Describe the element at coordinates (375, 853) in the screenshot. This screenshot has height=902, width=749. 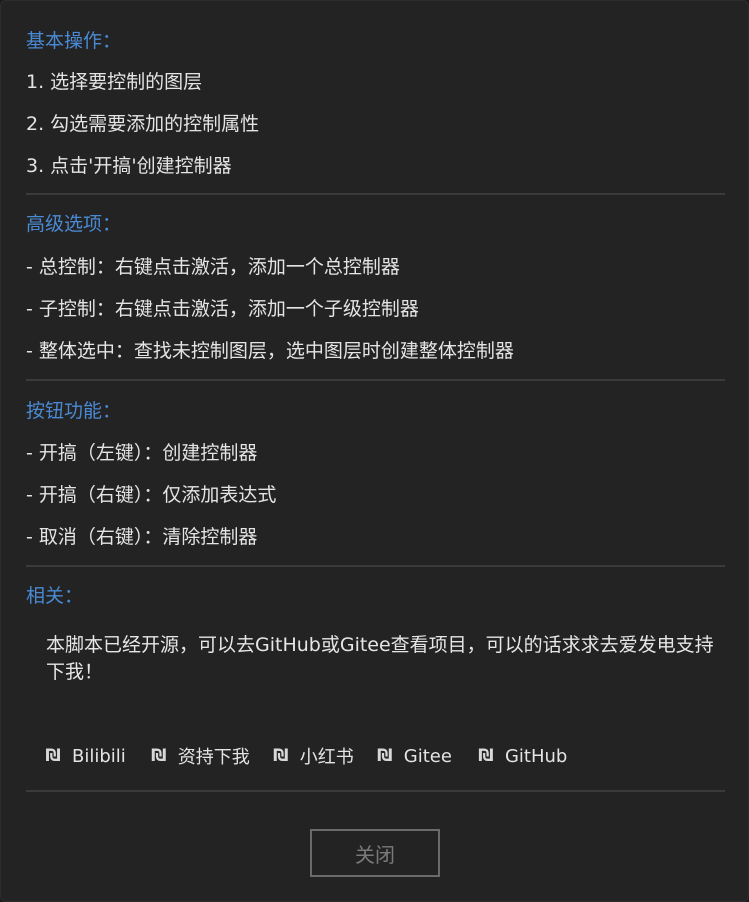
I see `close-button: 关闭` at that location.